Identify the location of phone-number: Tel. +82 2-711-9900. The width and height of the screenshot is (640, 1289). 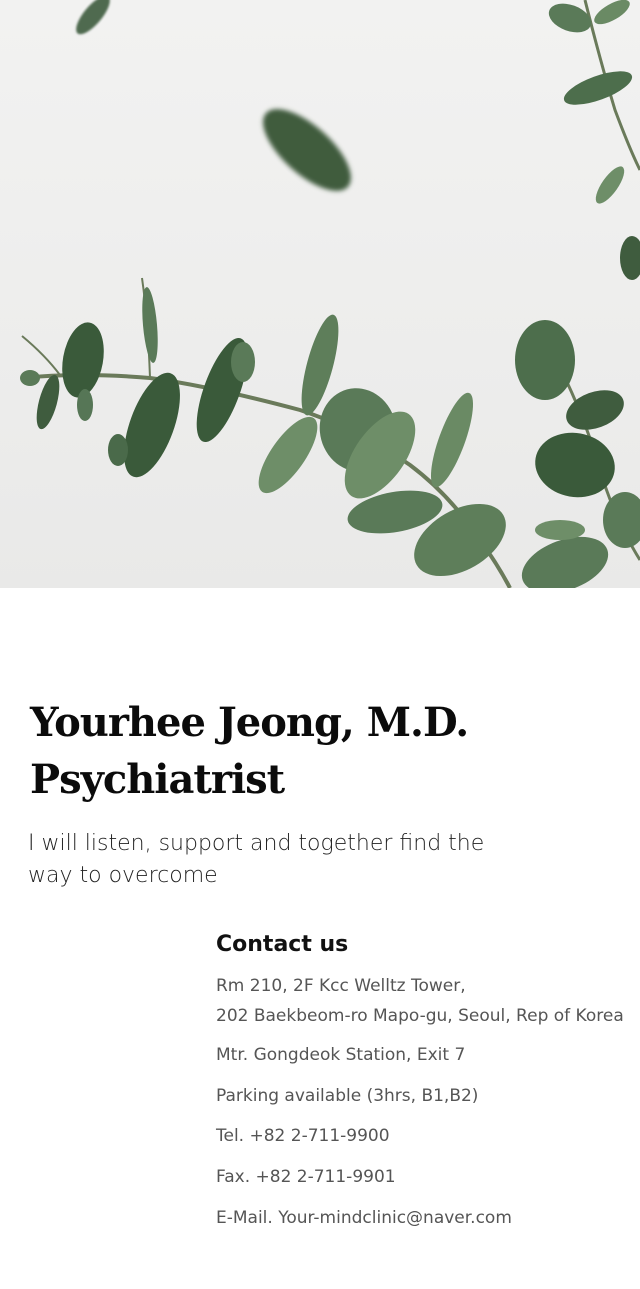
(303, 1136).